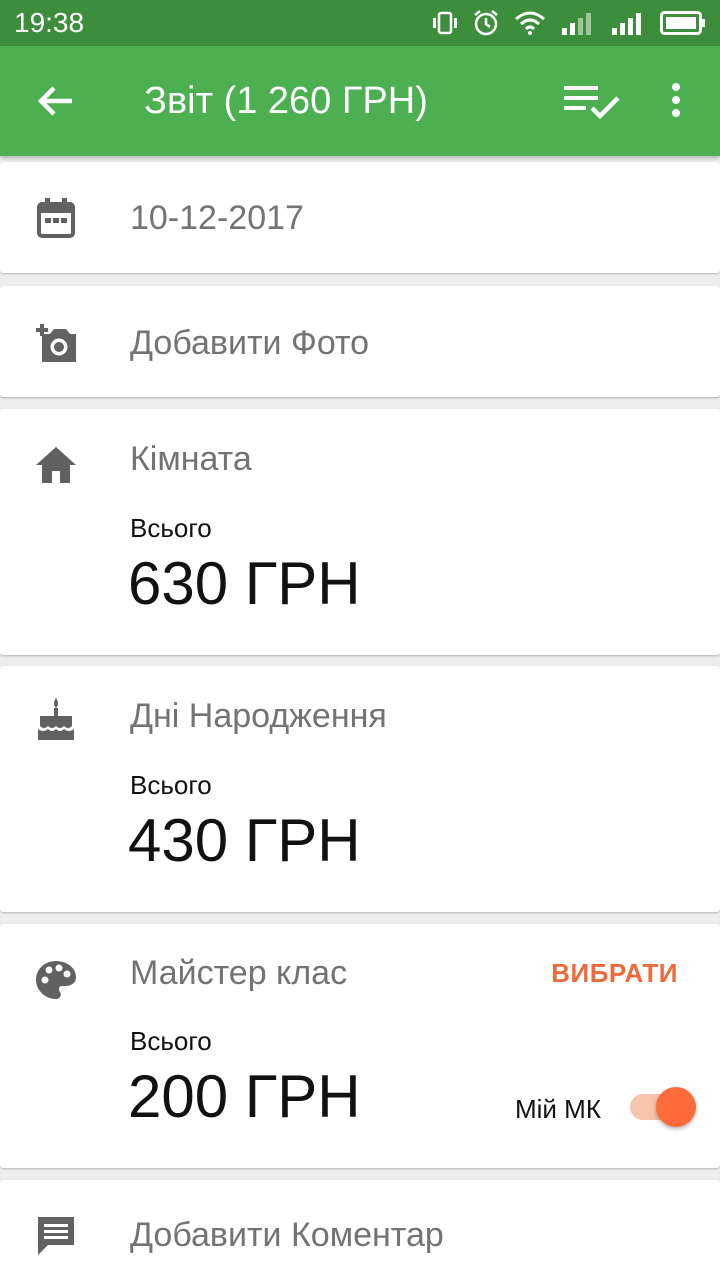 Image resolution: width=720 pixels, height=1280 pixels. Describe the element at coordinates (558, 1109) in the screenshot. I see `my-mk-toggle-label: Мій МК` at that location.